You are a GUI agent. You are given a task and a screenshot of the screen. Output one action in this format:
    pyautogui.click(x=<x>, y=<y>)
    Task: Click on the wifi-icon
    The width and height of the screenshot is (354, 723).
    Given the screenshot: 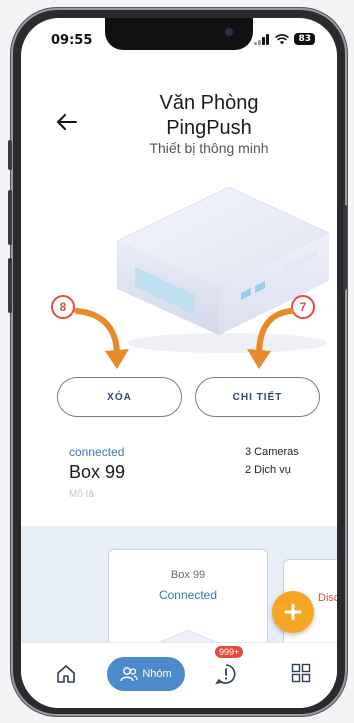 What is the action you would take?
    pyautogui.click(x=282, y=38)
    